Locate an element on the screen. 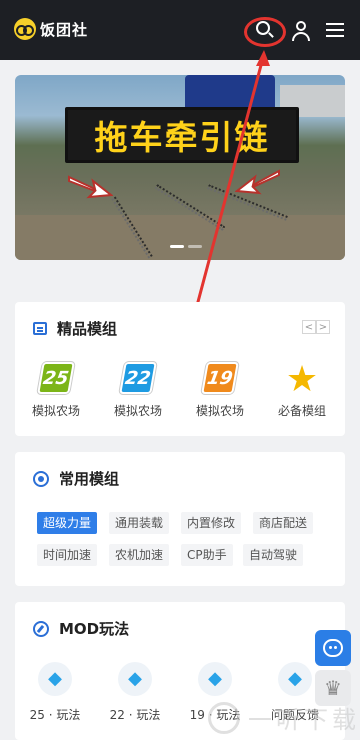 The height and width of the screenshot is (740, 360). pager: < > is located at coordinates (316, 327).